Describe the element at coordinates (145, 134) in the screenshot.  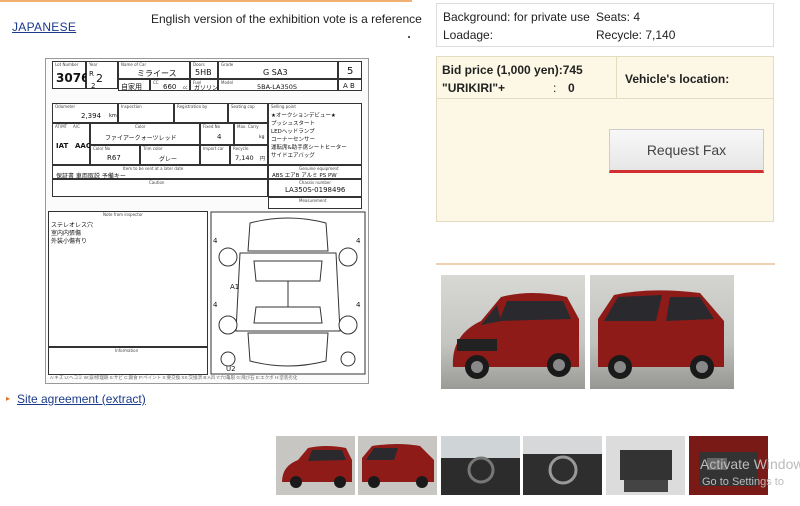
I see `color-cell: Color ファイアークォーツレッド` at that location.